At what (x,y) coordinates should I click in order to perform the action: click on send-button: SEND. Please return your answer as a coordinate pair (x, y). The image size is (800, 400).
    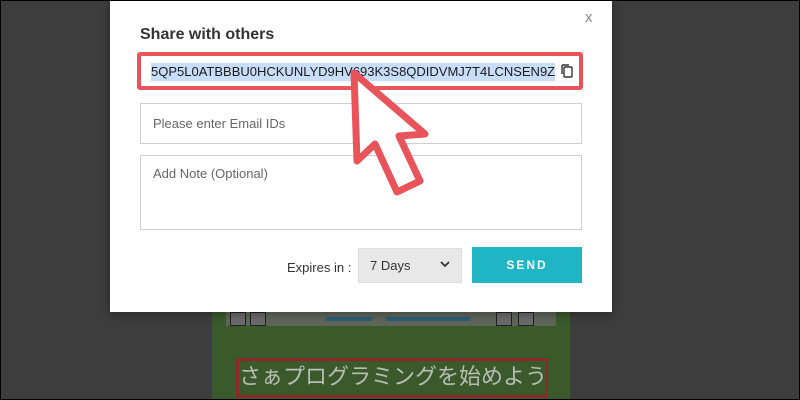
    Looking at the image, I should click on (527, 265).